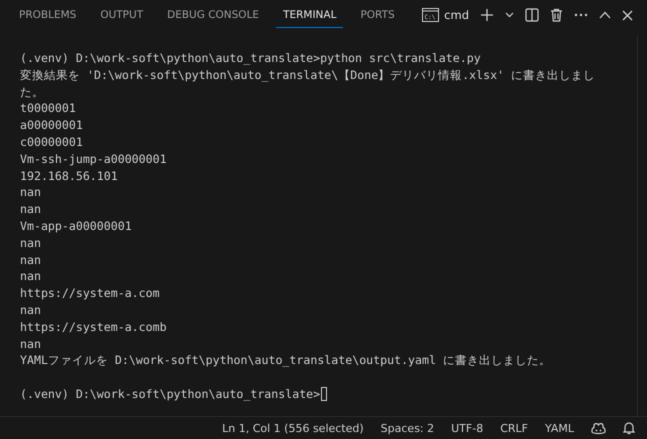 The image size is (647, 439). Describe the element at coordinates (310, 15) in the screenshot. I see `panel-tab: TERMINAL` at that location.